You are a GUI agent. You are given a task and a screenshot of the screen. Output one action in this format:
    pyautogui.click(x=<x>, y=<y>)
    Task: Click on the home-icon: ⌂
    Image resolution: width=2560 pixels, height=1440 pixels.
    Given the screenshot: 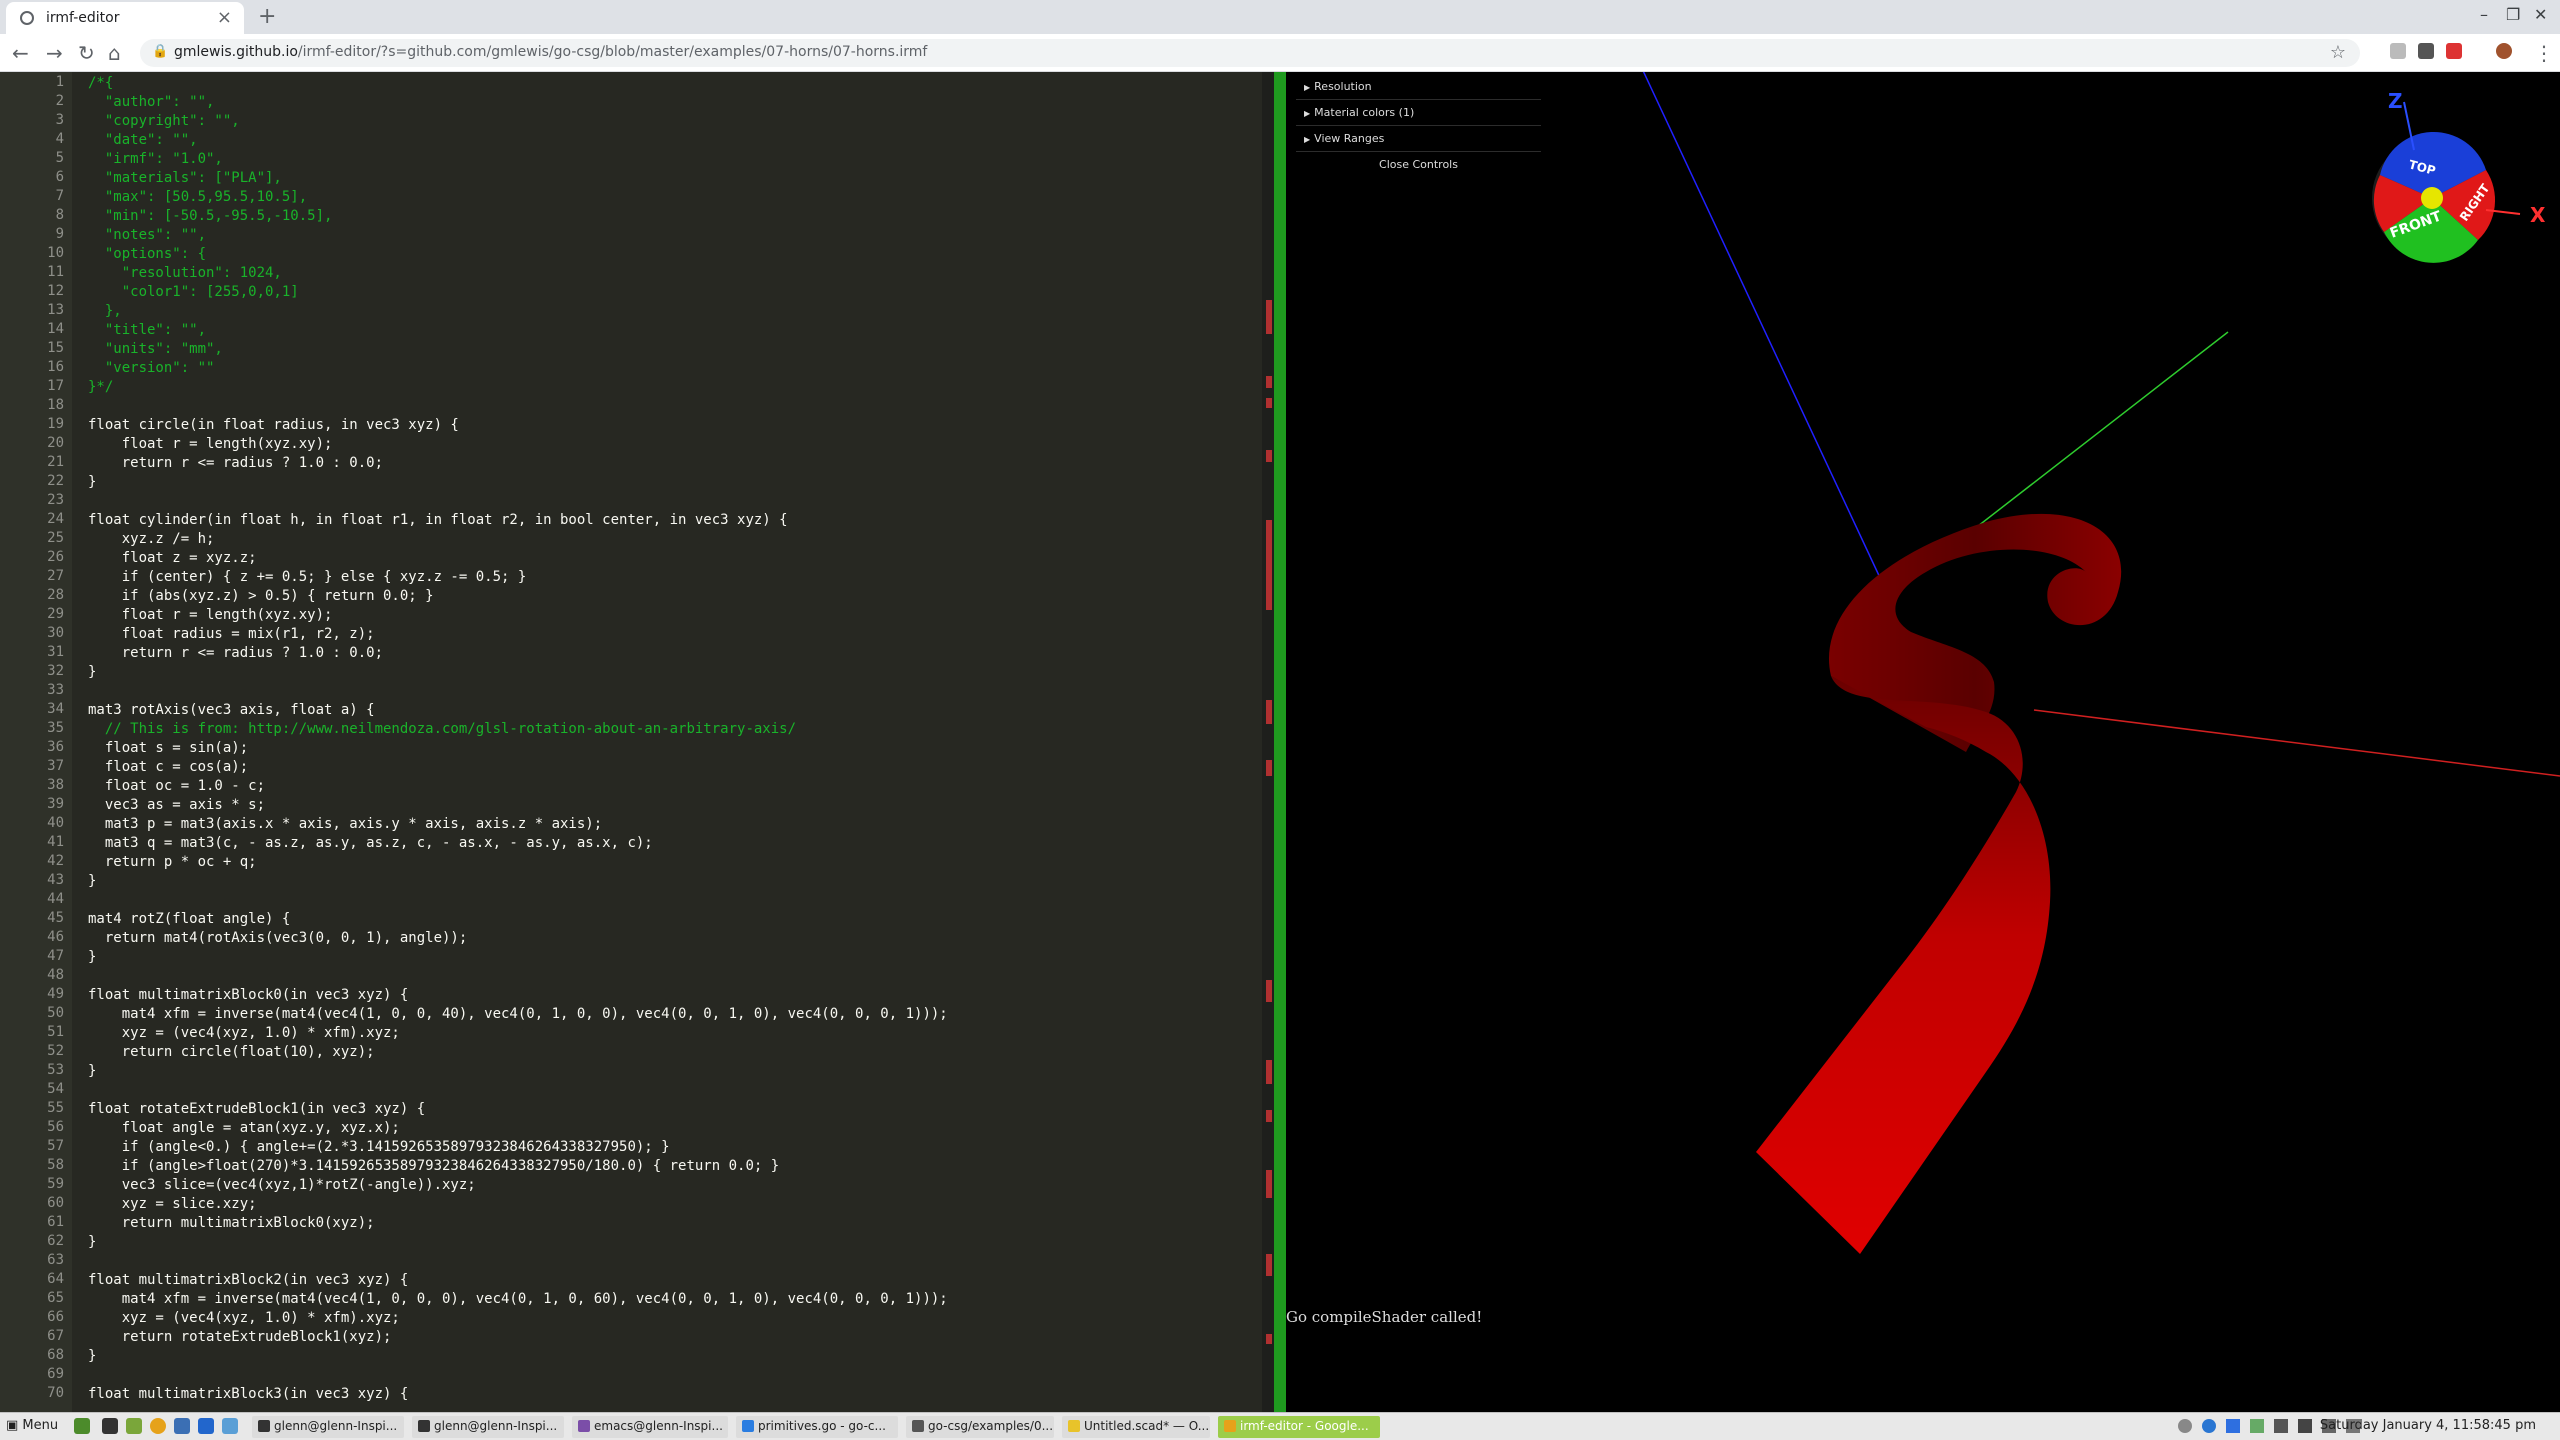 What is the action you would take?
    pyautogui.click(x=114, y=53)
    